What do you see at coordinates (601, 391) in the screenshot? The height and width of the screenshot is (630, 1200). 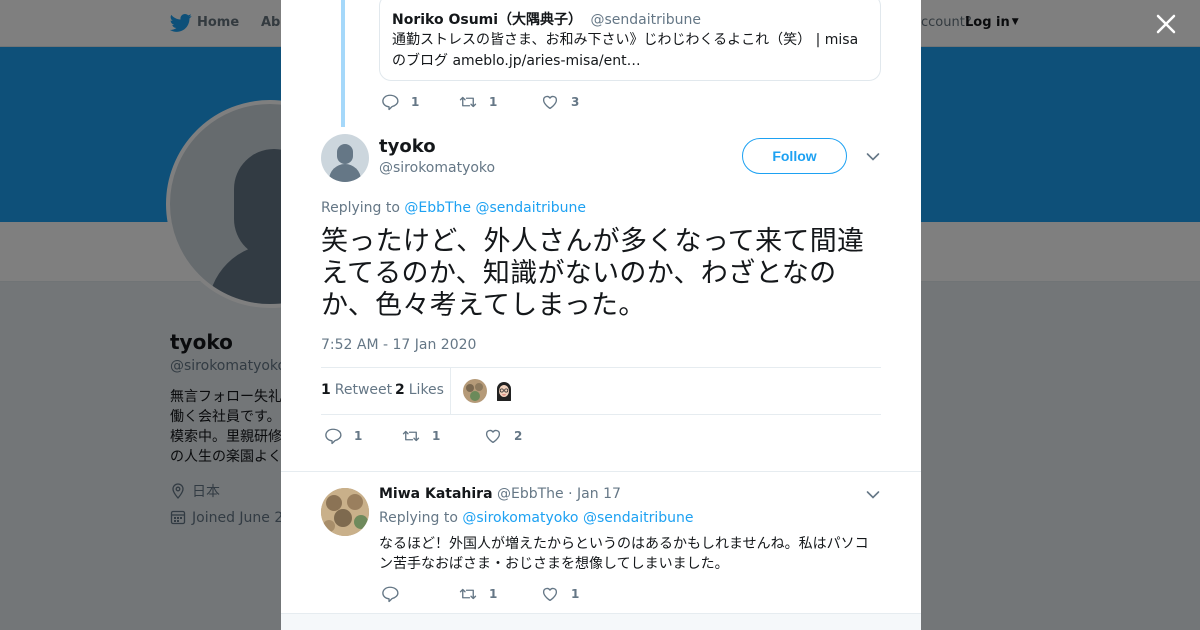 I see `tweet-stats: 1 Retweet 2 Likes` at bounding box center [601, 391].